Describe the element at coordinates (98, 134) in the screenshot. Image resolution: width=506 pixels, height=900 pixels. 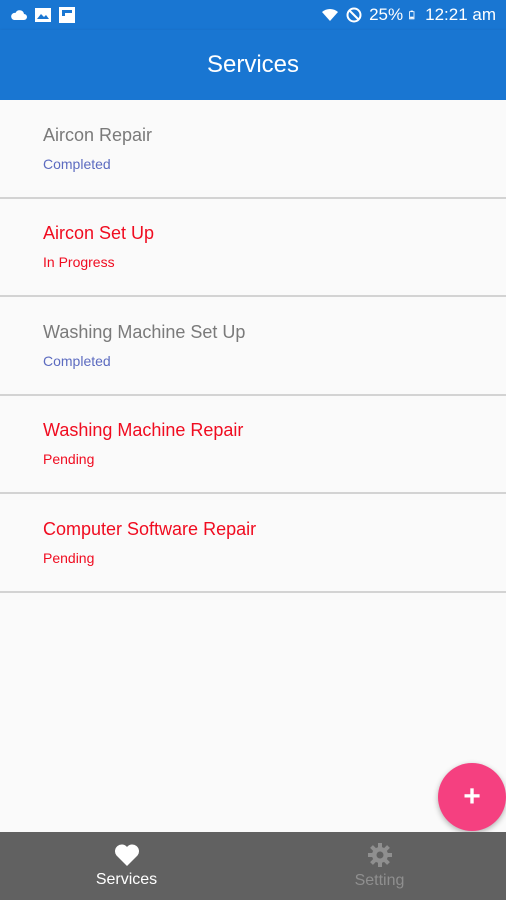
I see `service-title: Aircon Repair` at that location.